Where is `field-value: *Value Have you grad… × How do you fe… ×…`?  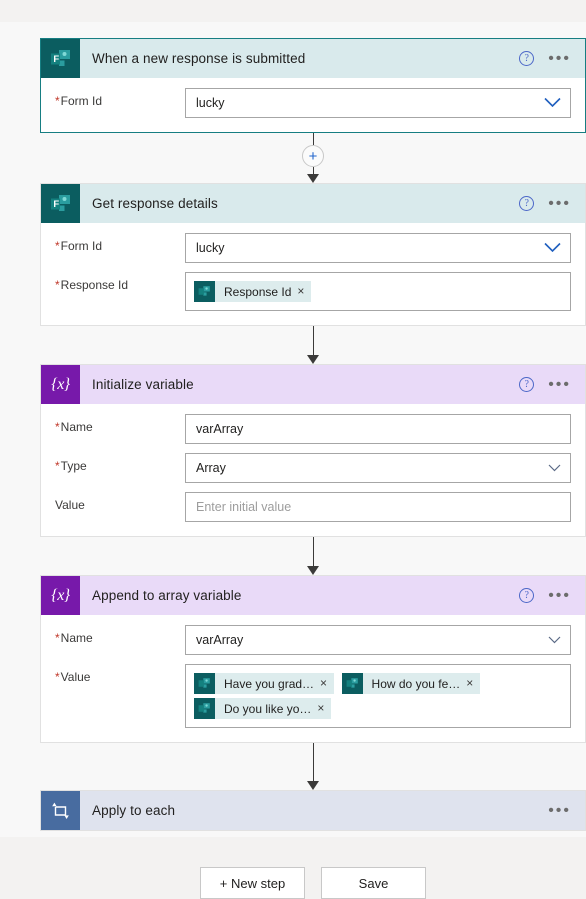 field-value: *Value Have you grad… × How do you fe… ×… is located at coordinates (313, 696).